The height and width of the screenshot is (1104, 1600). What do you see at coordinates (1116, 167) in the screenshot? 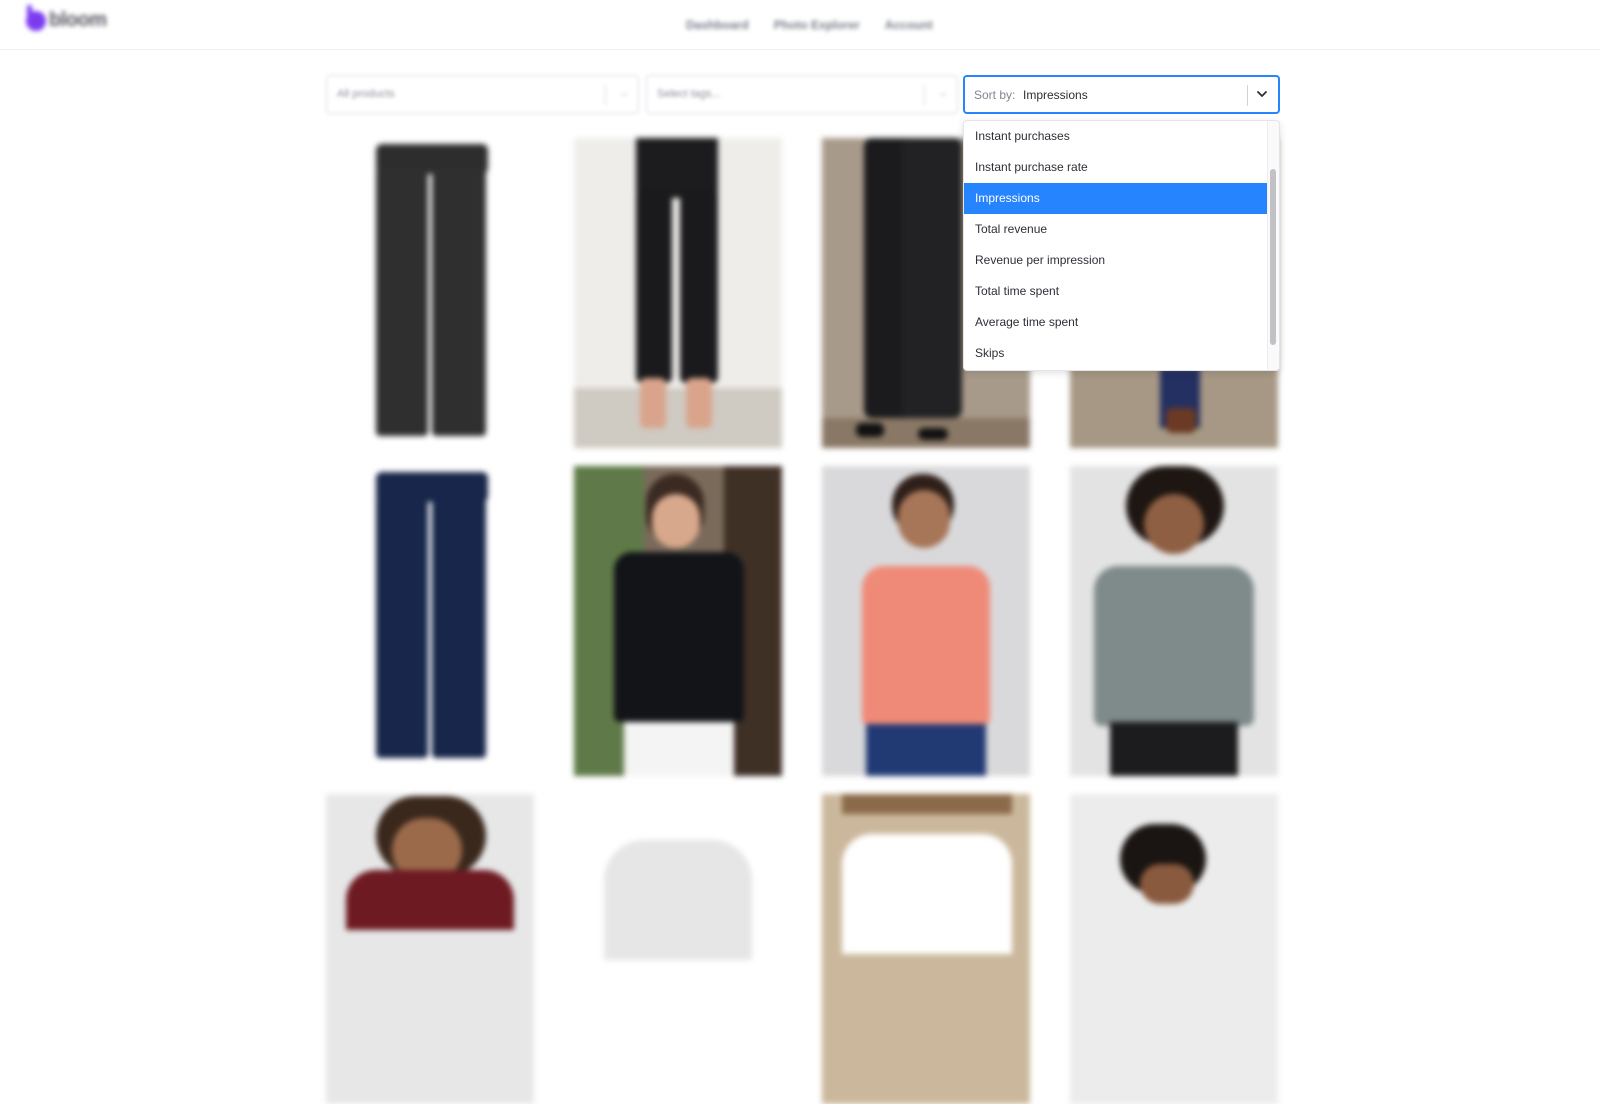
I see `sort-option-instant-purchase-rate: Instant purchase rate` at bounding box center [1116, 167].